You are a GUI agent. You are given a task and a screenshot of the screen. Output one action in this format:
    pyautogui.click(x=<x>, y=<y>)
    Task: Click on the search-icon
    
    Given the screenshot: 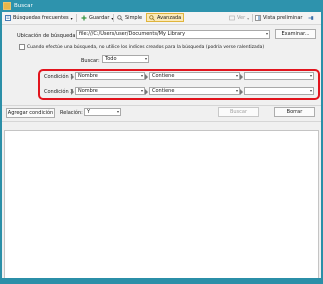 What is the action you would take?
    pyautogui.click(x=120, y=18)
    